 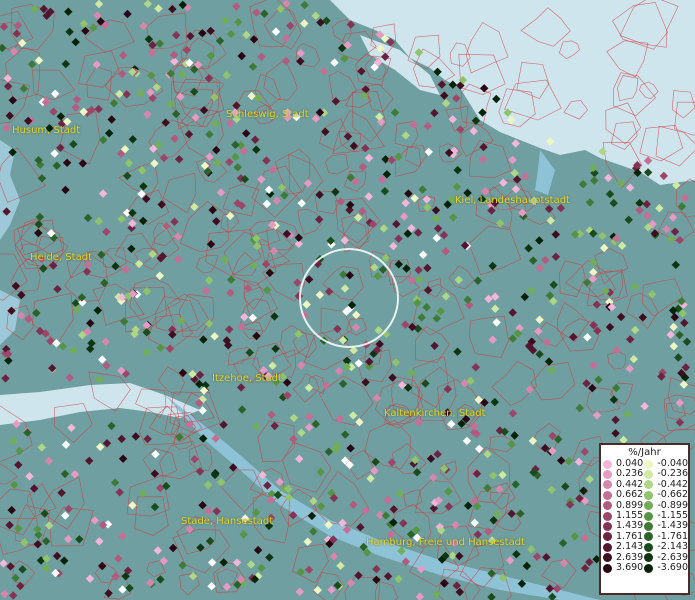 I want to click on legend-entry: -0.662, so click(x=666, y=494).